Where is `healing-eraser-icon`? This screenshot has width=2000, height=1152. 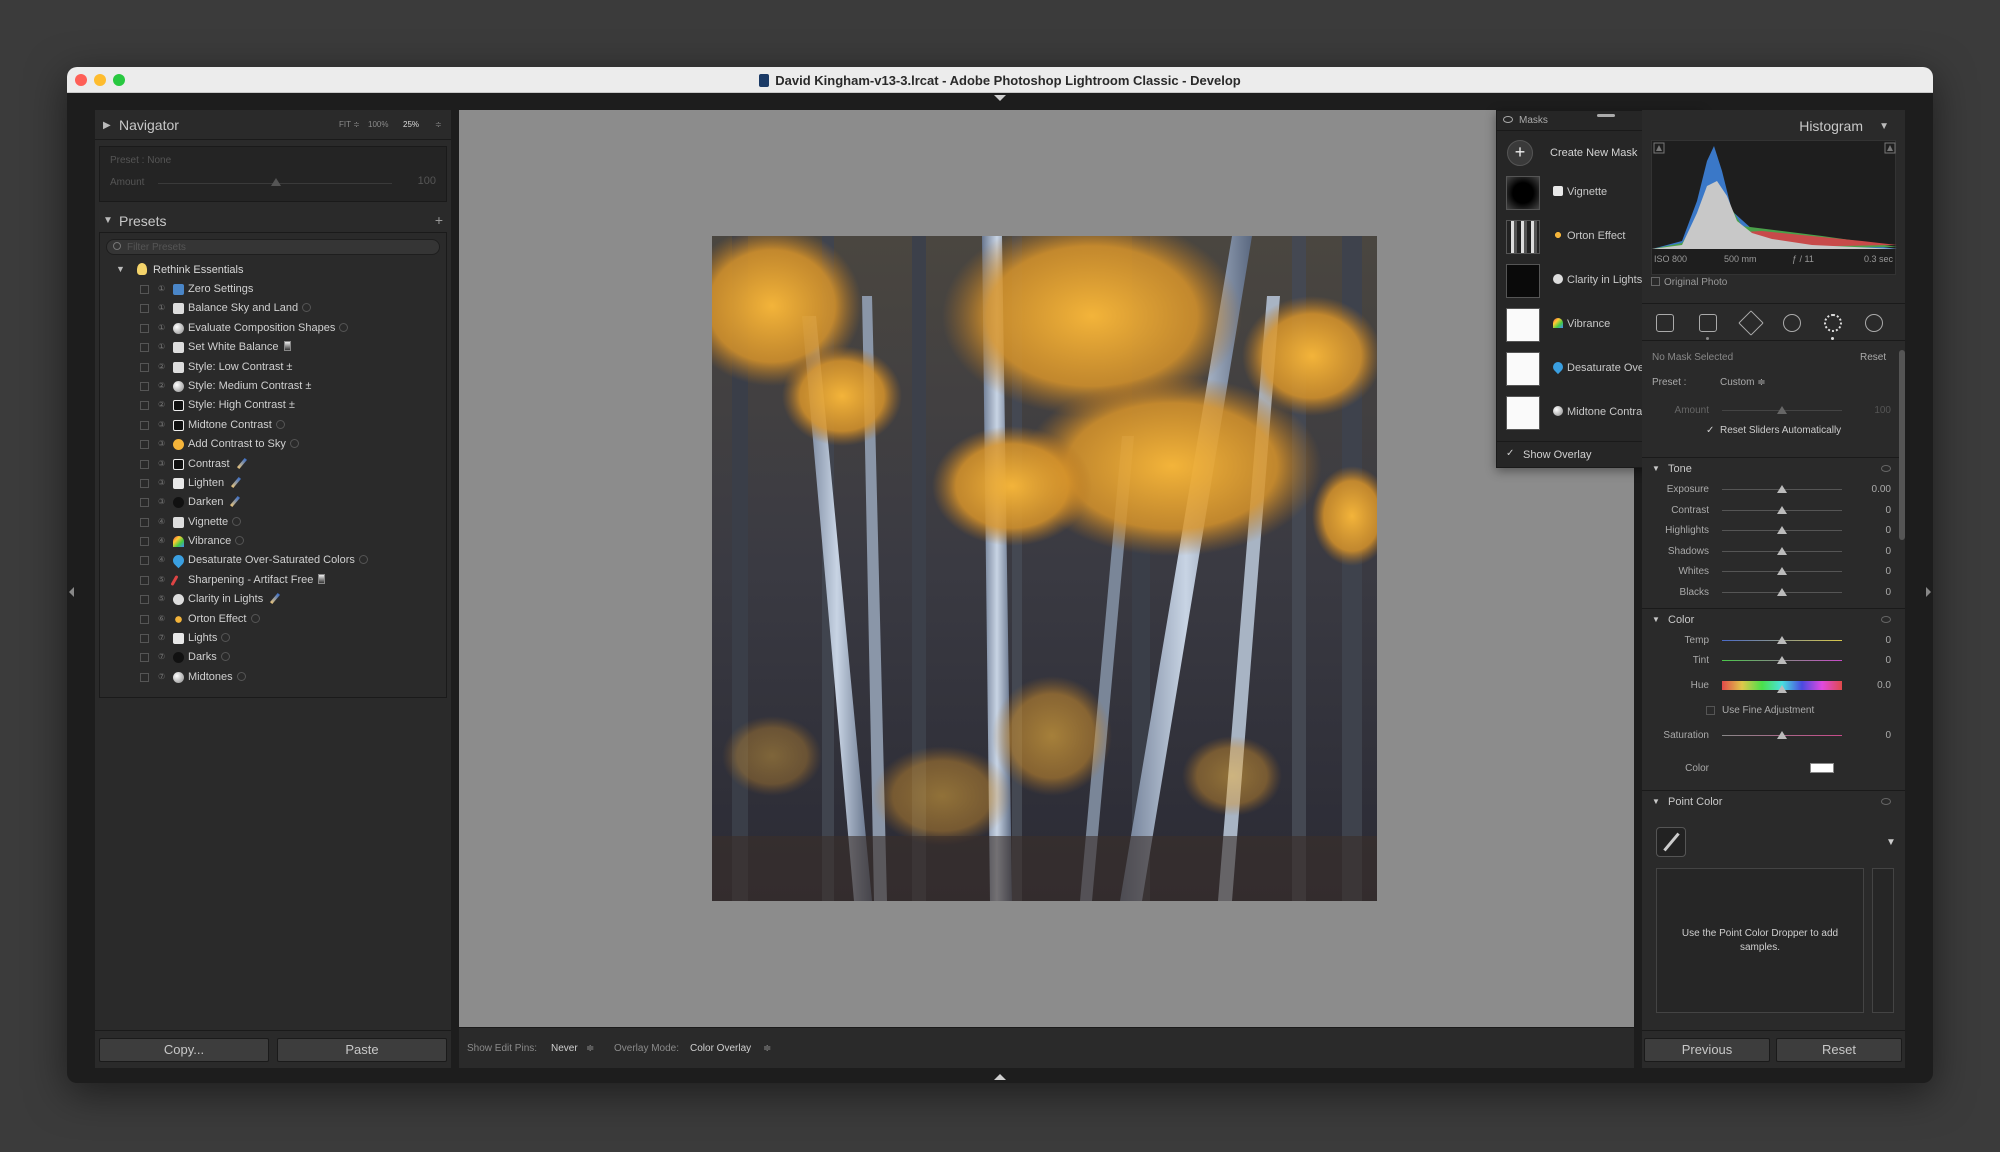
healing-eraser-icon is located at coordinates (1751, 323).